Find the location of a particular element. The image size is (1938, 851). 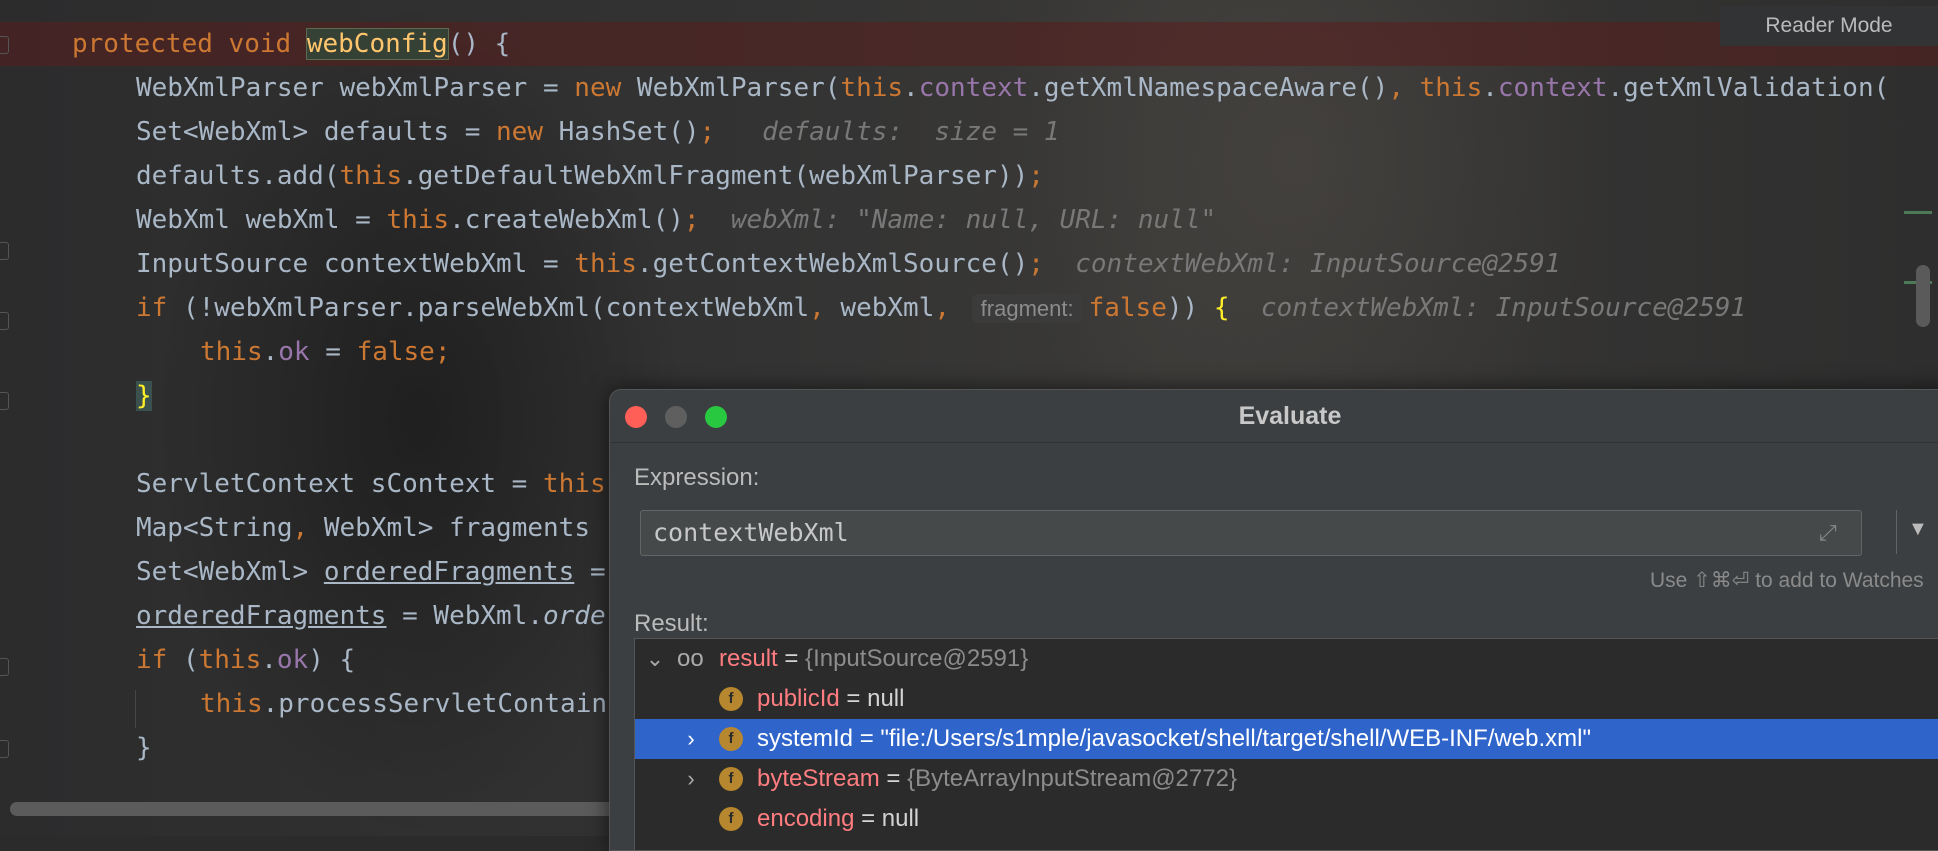

field-ref: context is located at coordinates (973, 88).